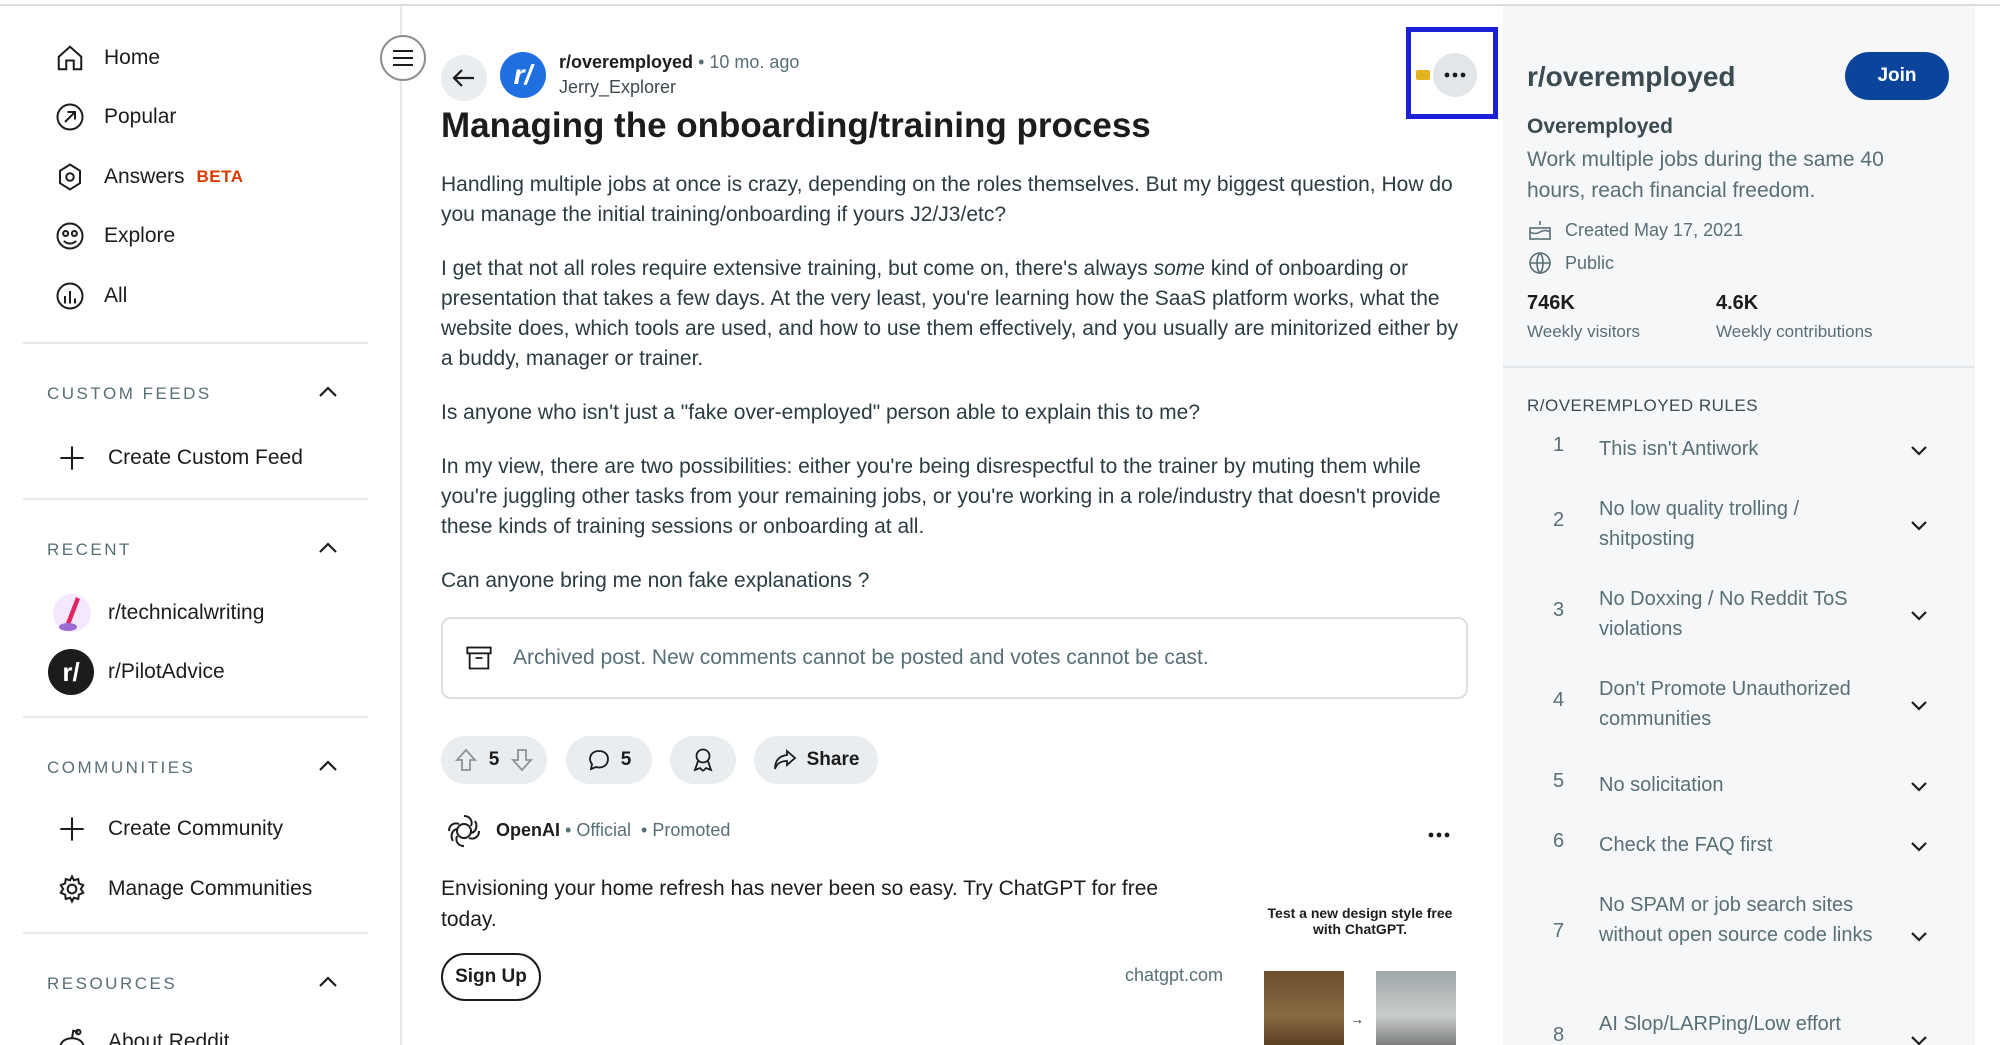 Image resolution: width=2000 pixels, height=1045 pixels. Describe the element at coordinates (464, 831) in the screenshot. I see `openai-logo-icon` at that location.